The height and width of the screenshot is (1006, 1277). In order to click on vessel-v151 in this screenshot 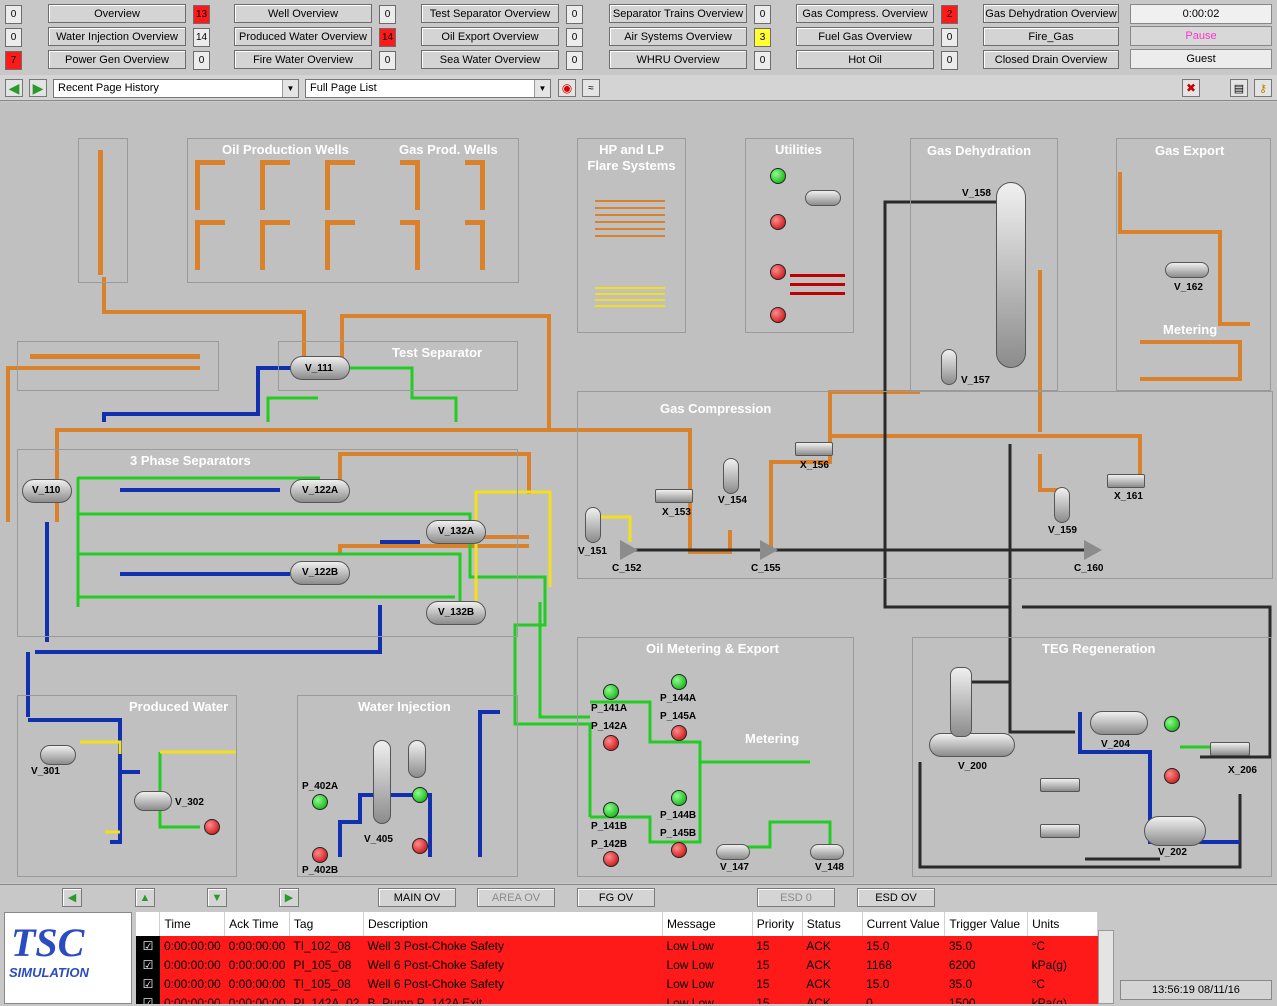, I will do `click(593, 525)`.